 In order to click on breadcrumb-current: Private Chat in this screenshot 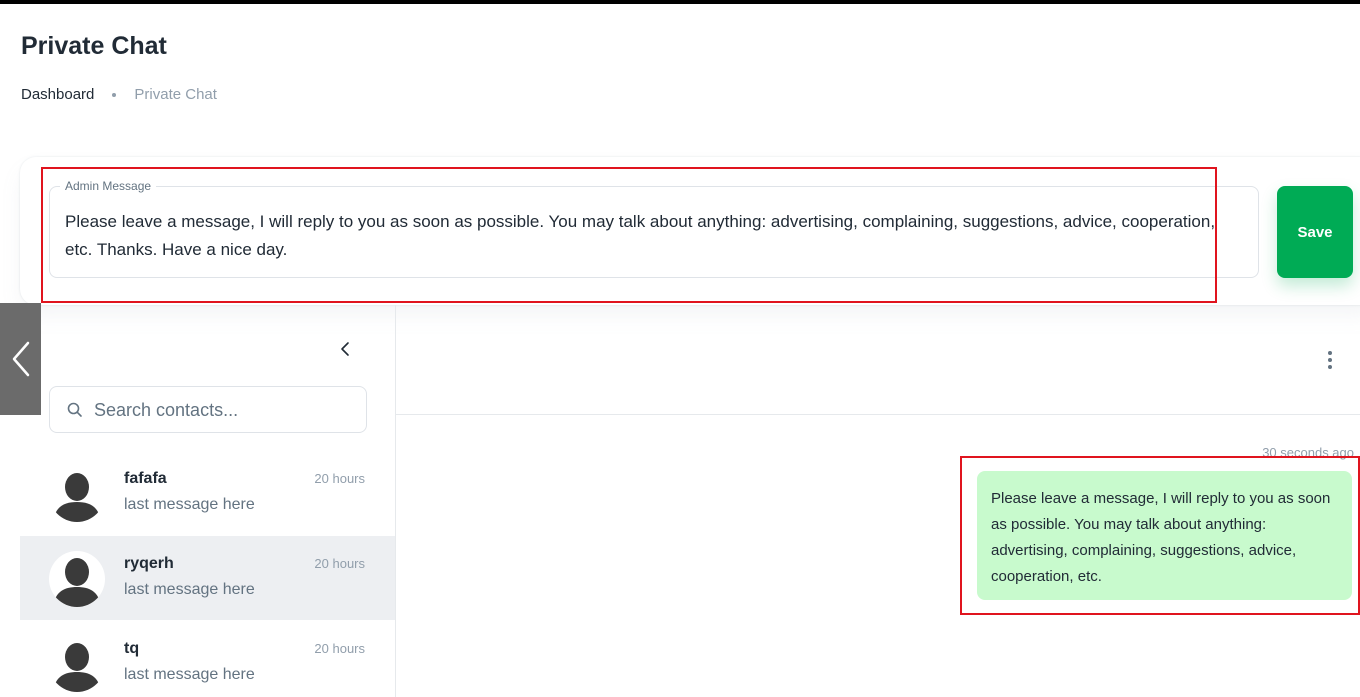, I will do `click(175, 94)`.